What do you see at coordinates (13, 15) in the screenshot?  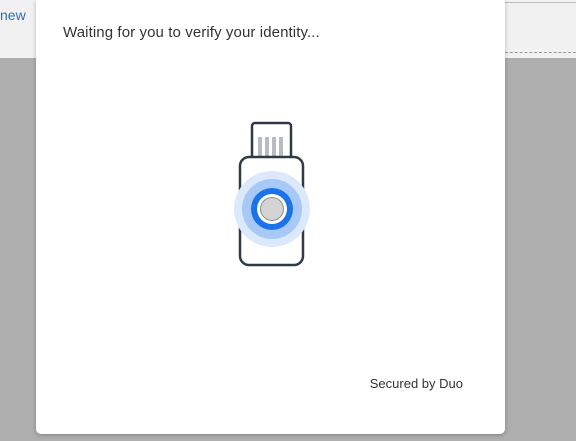 I see `background-link: new` at bounding box center [13, 15].